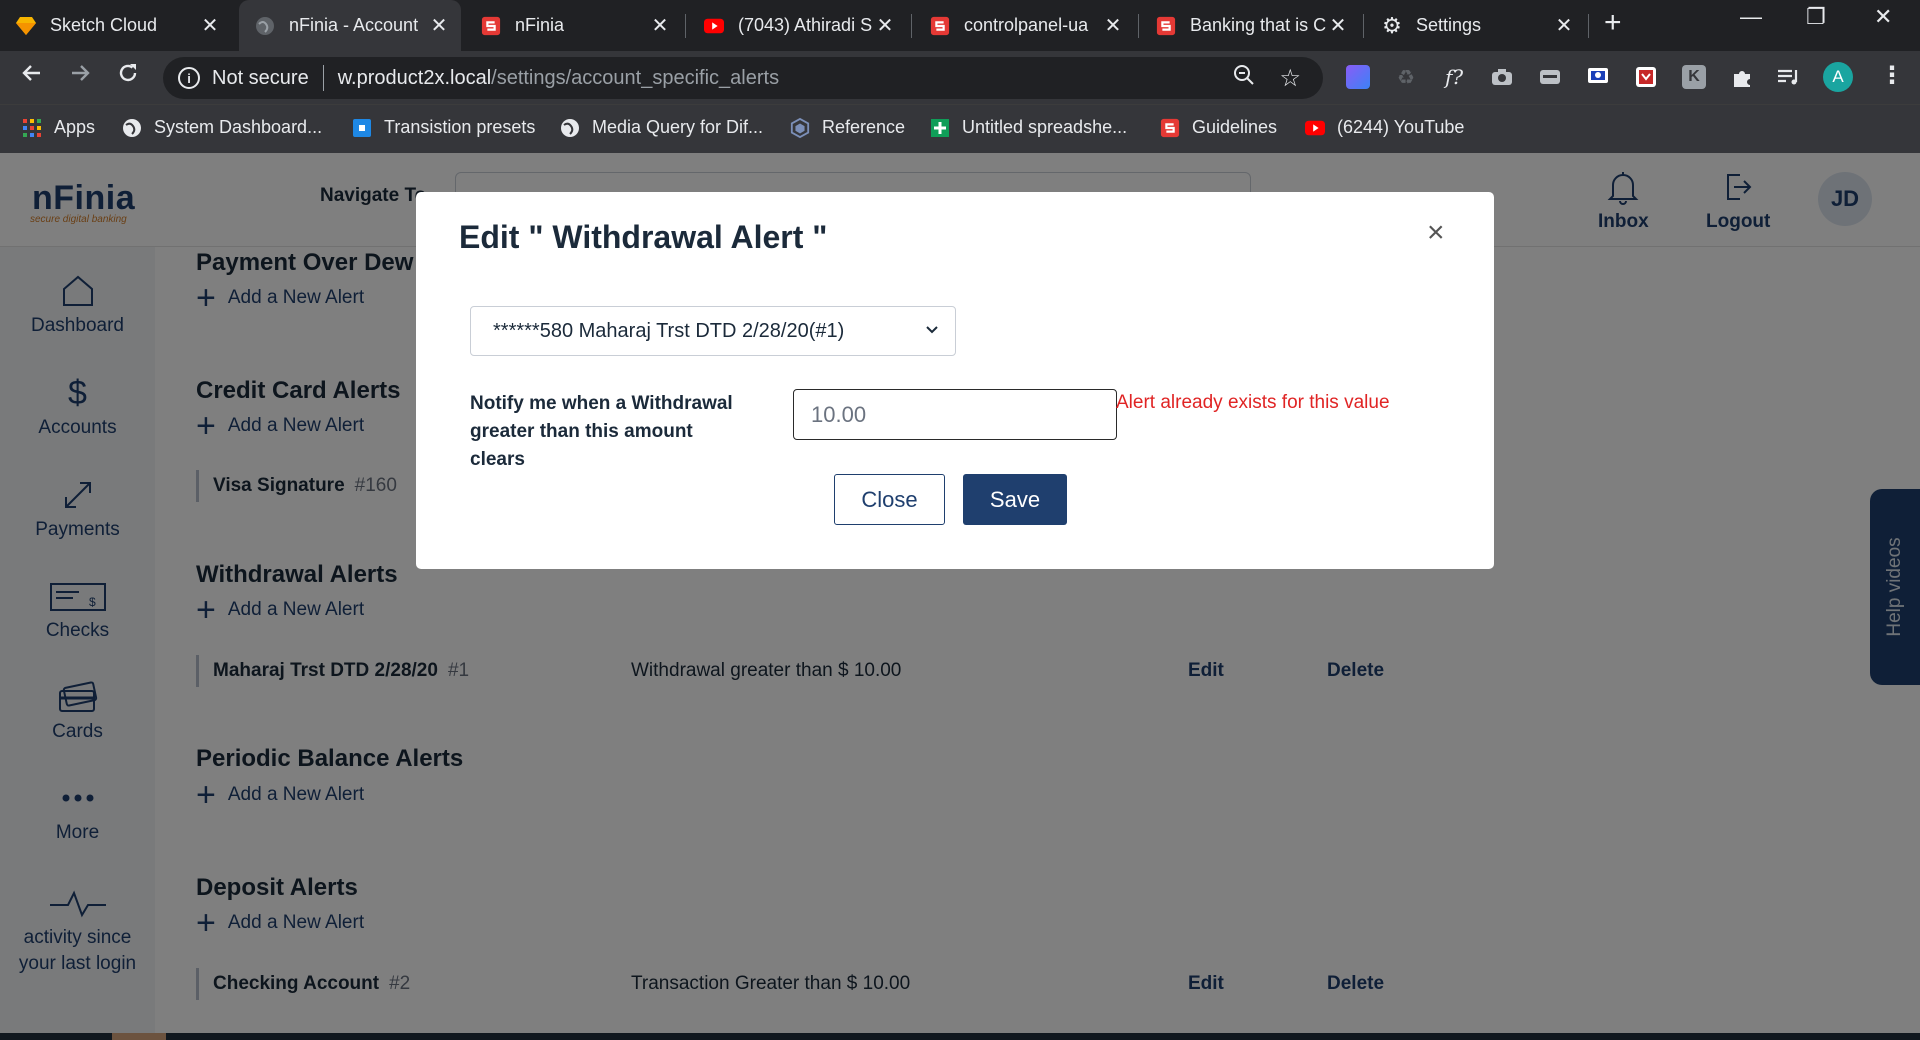  What do you see at coordinates (1253, 402) in the screenshot?
I see `amount-error-message: Alert already exists for this value` at bounding box center [1253, 402].